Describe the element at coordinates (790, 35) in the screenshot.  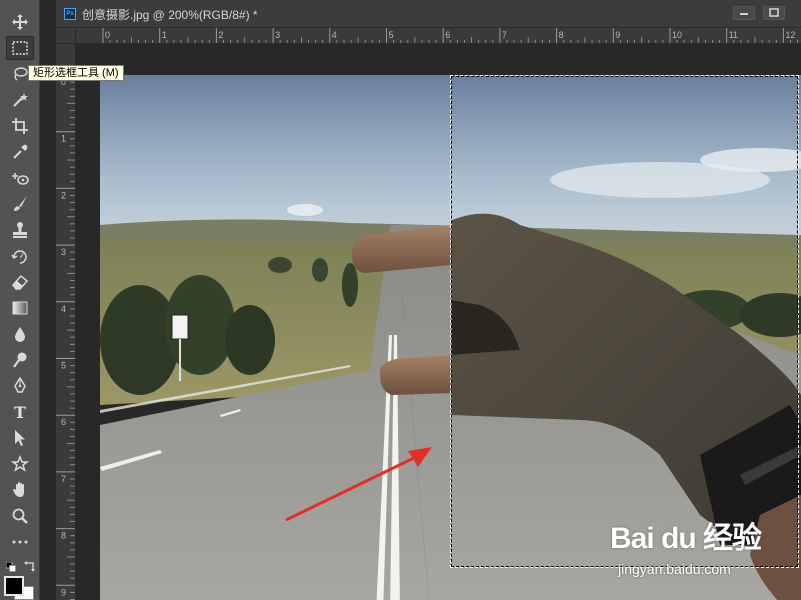
I see `ruler-label: 12` at that location.